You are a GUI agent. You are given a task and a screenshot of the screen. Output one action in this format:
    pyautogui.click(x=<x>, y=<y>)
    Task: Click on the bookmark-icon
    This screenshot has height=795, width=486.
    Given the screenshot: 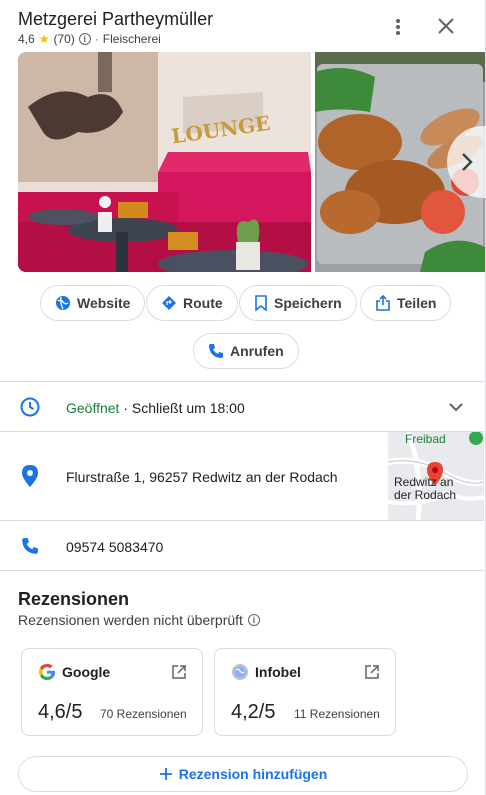 What is the action you would take?
    pyautogui.click(x=261, y=303)
    